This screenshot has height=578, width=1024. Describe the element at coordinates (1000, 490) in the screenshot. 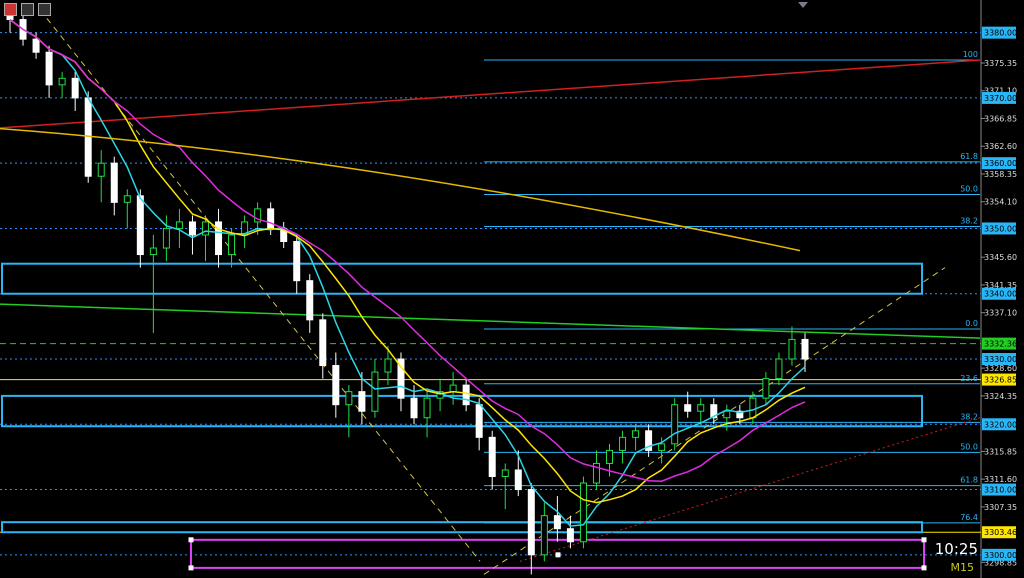

I see `price-label: 3310.00` at that location.